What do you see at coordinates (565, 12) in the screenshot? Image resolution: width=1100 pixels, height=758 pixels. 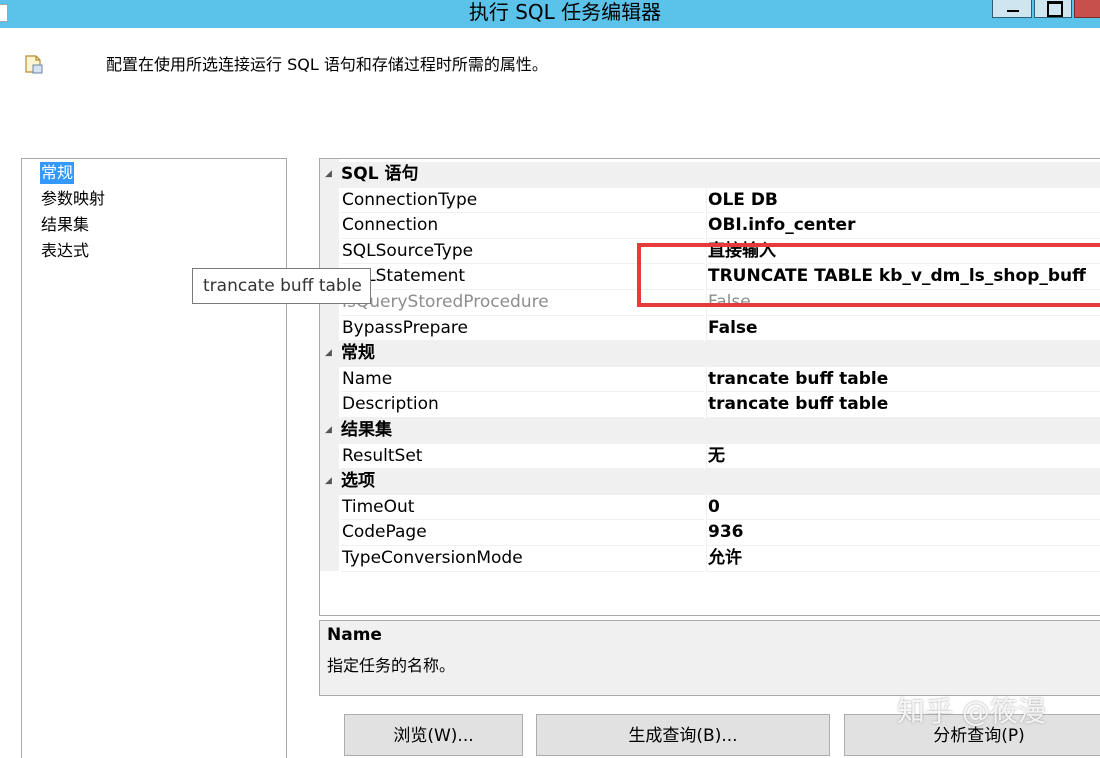 I see `window-title: 执行 SQL 任务编辑器` at bounding box center [565, 12].